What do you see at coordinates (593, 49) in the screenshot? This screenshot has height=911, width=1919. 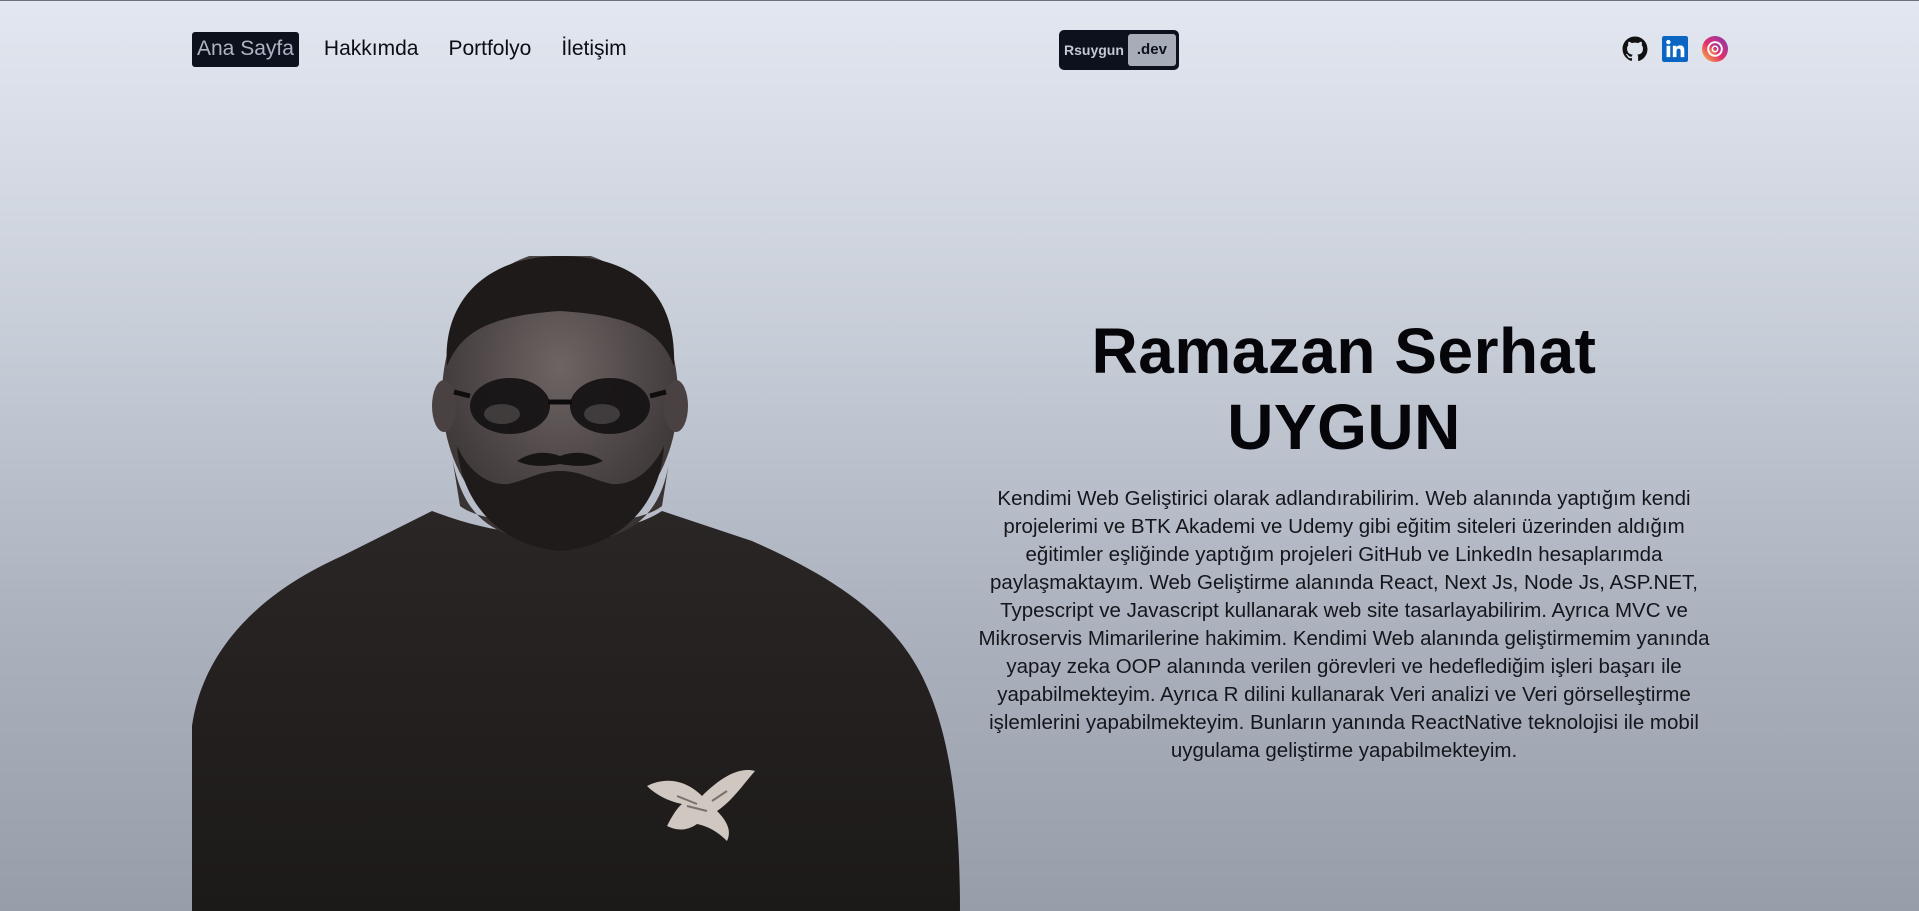 I see `nav-link-contact: İletişim` at bounding box center [593, 49].